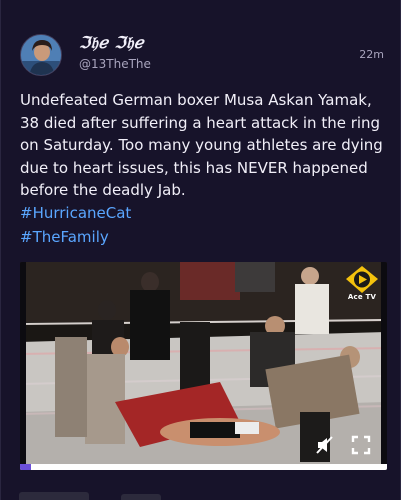 The height and width of the screenshot is (500, 401). What do you see at coordinates (115, 64) in the screenshot?
I see `author-handle: @13TheThe` at bounding box center [115, 64].